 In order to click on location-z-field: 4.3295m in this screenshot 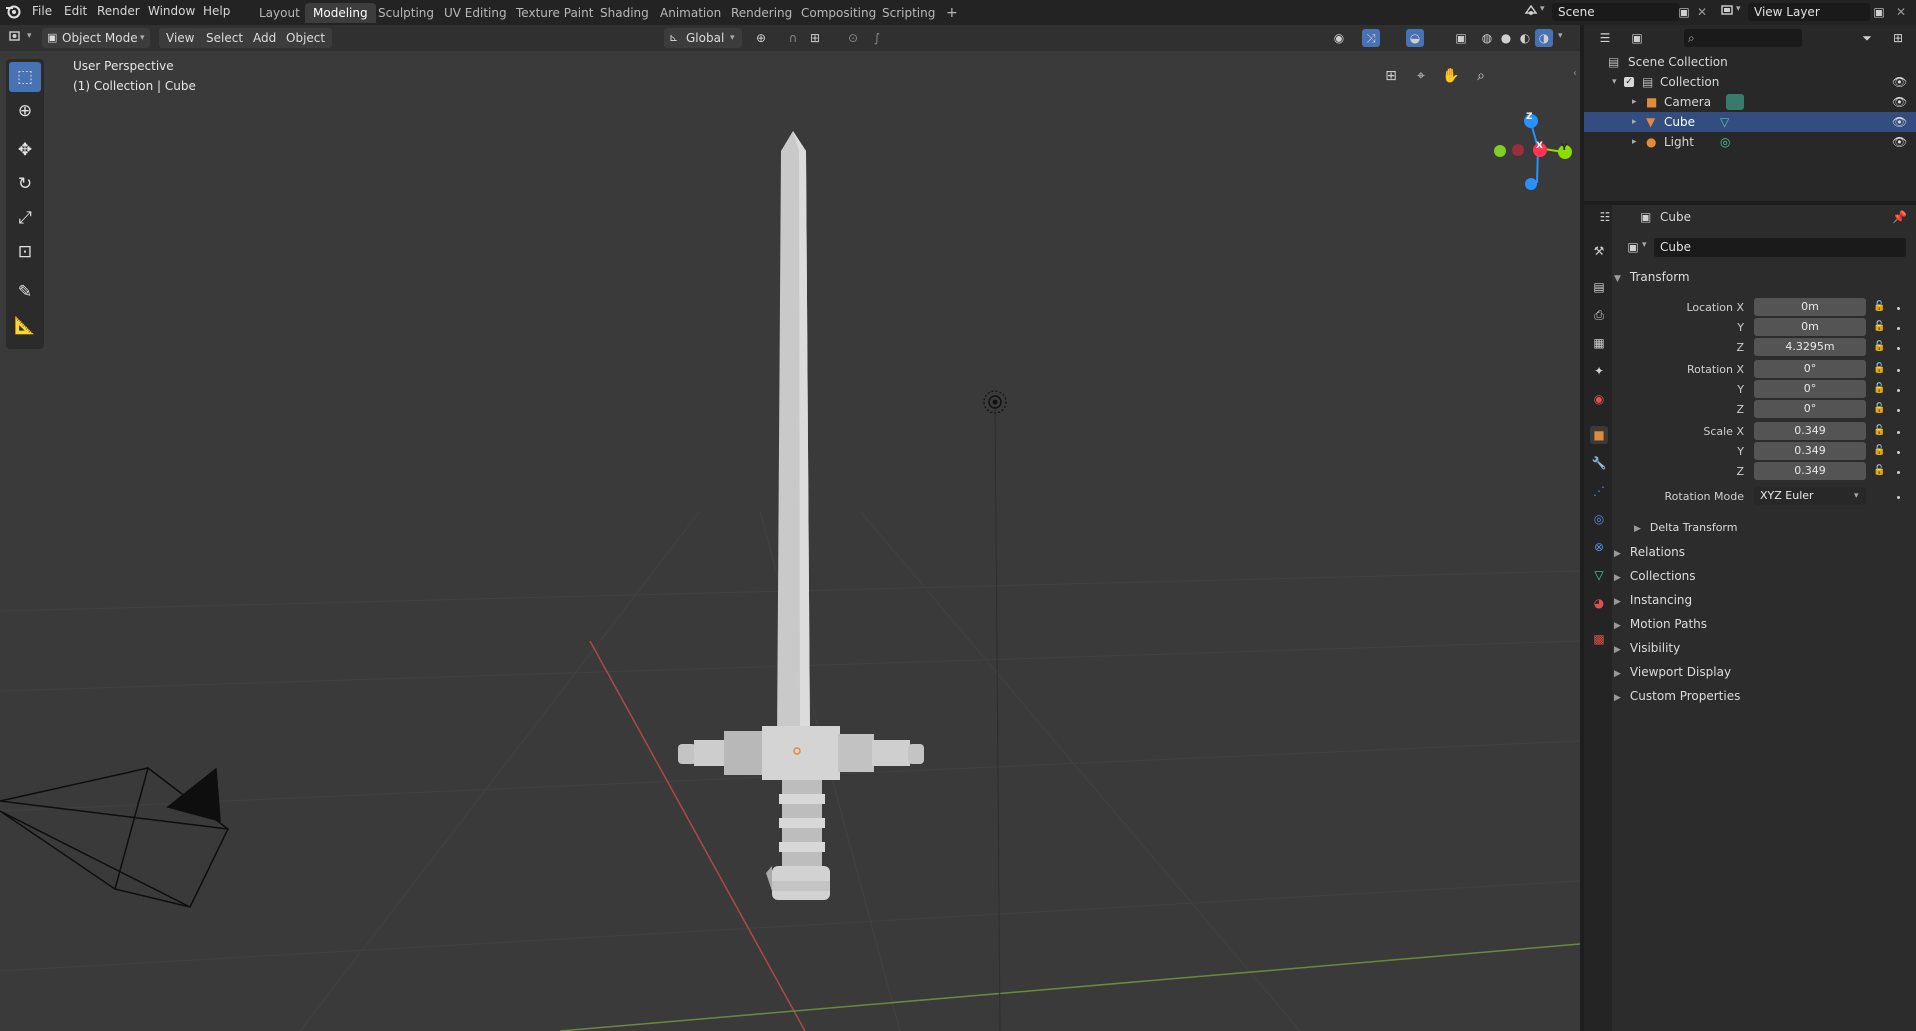, I will do `click(1810, 347)`.